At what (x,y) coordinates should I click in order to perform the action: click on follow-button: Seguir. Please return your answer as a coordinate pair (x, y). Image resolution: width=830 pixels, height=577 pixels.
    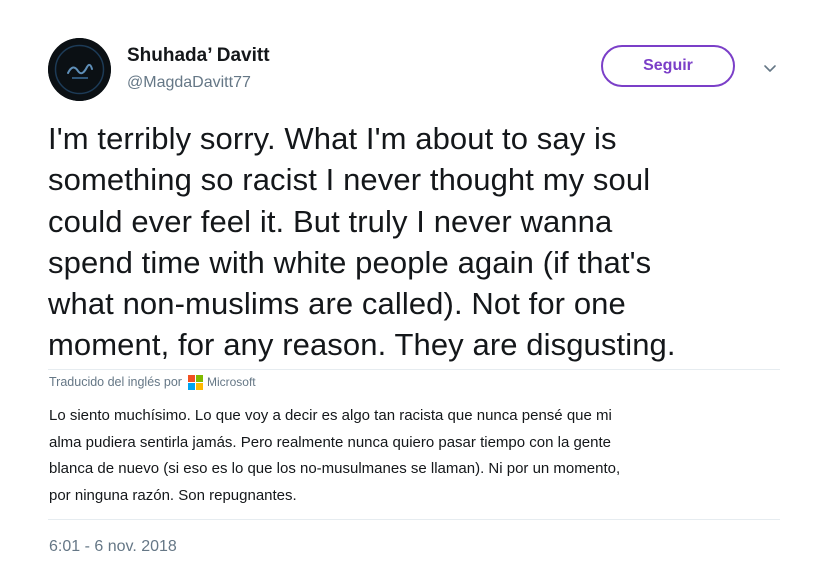
    Looking at the image, I should click on (668, 66).